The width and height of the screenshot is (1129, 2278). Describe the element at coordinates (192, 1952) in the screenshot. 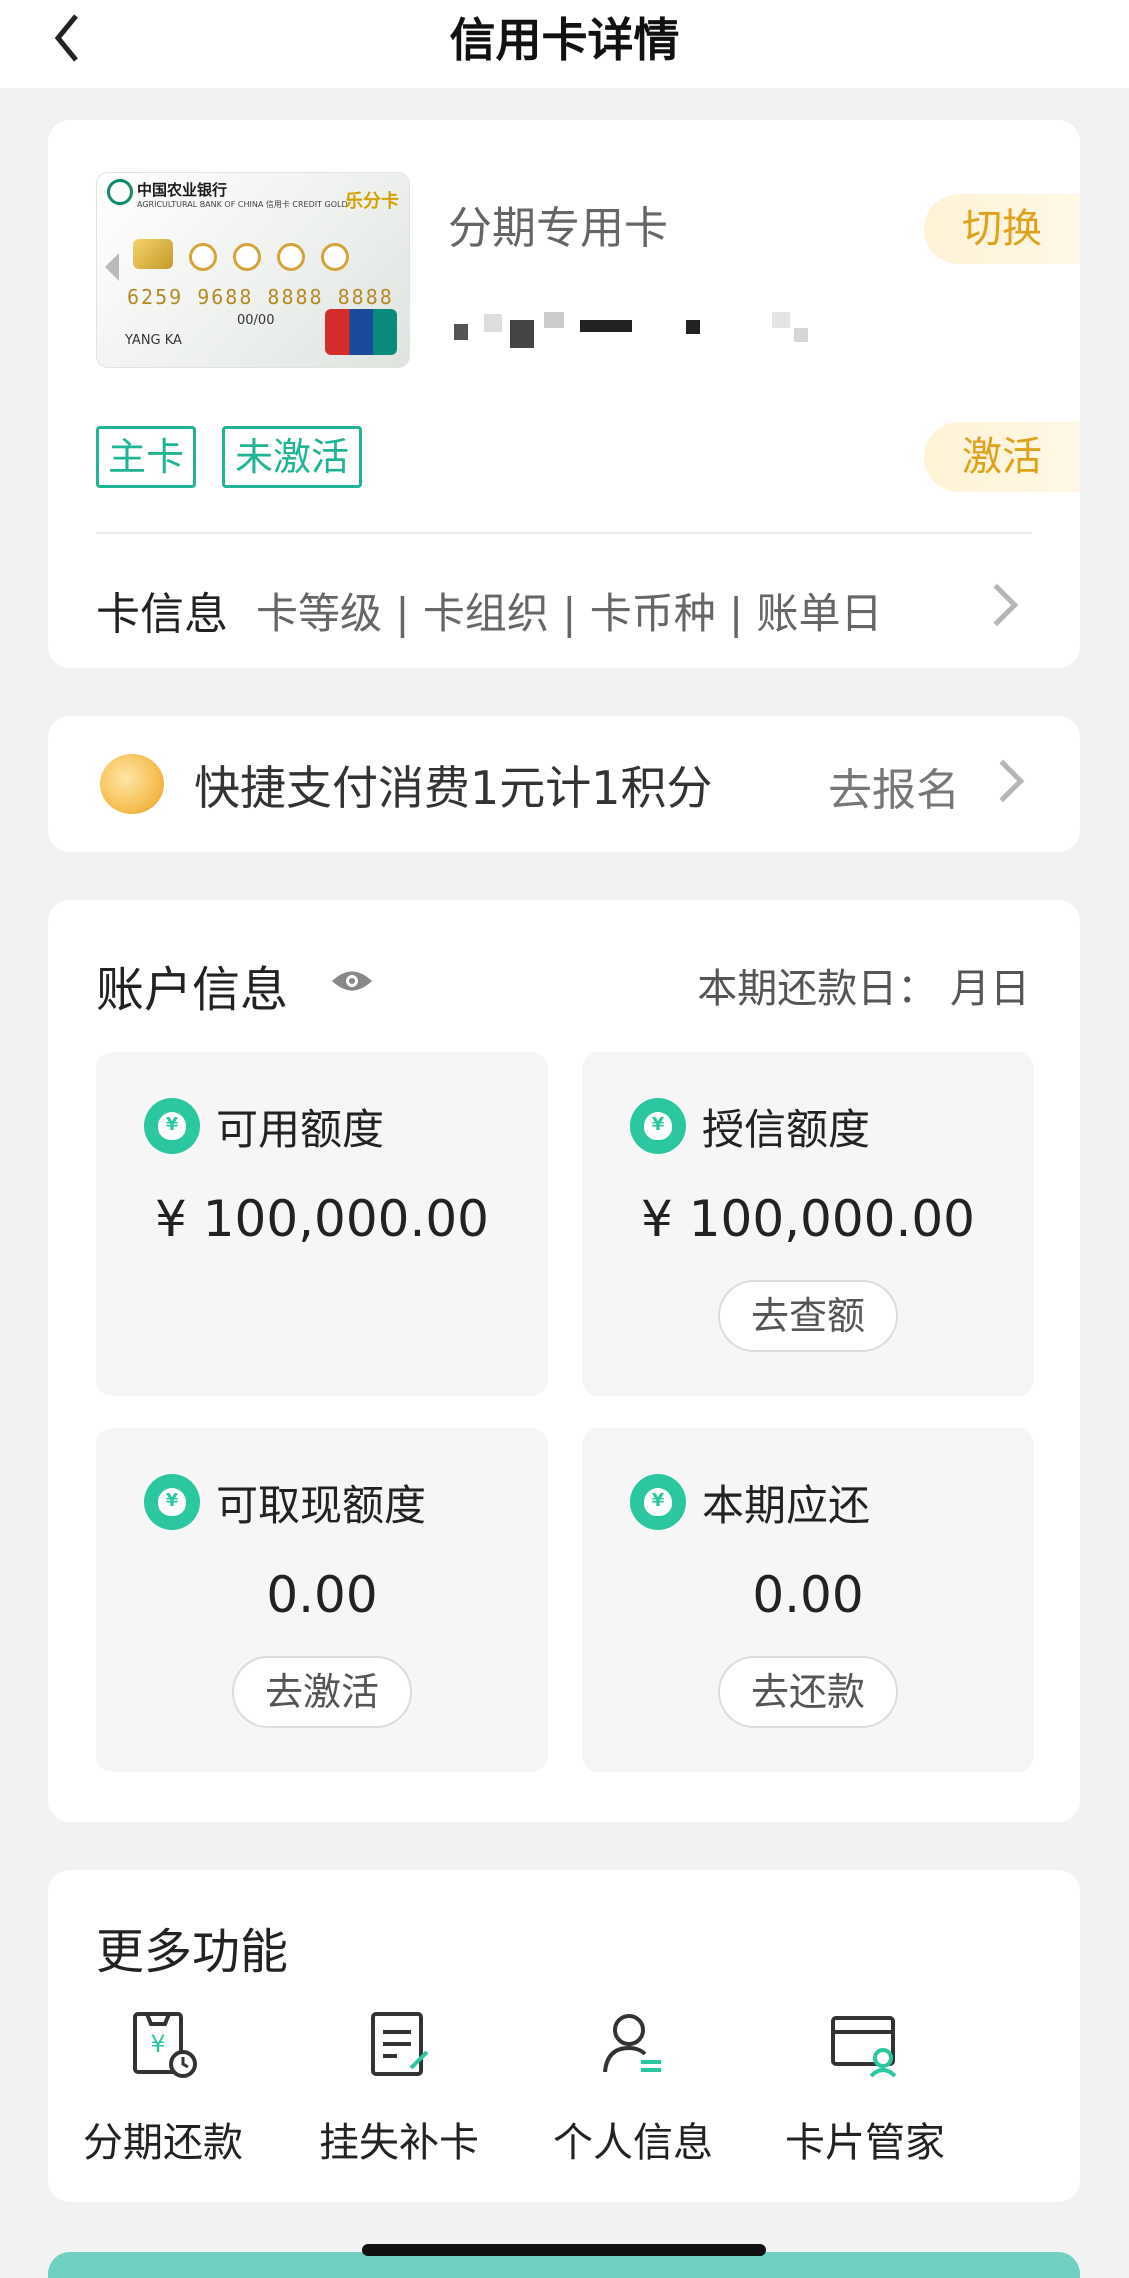

I see `more-functions-title: 更多功能` at that location.